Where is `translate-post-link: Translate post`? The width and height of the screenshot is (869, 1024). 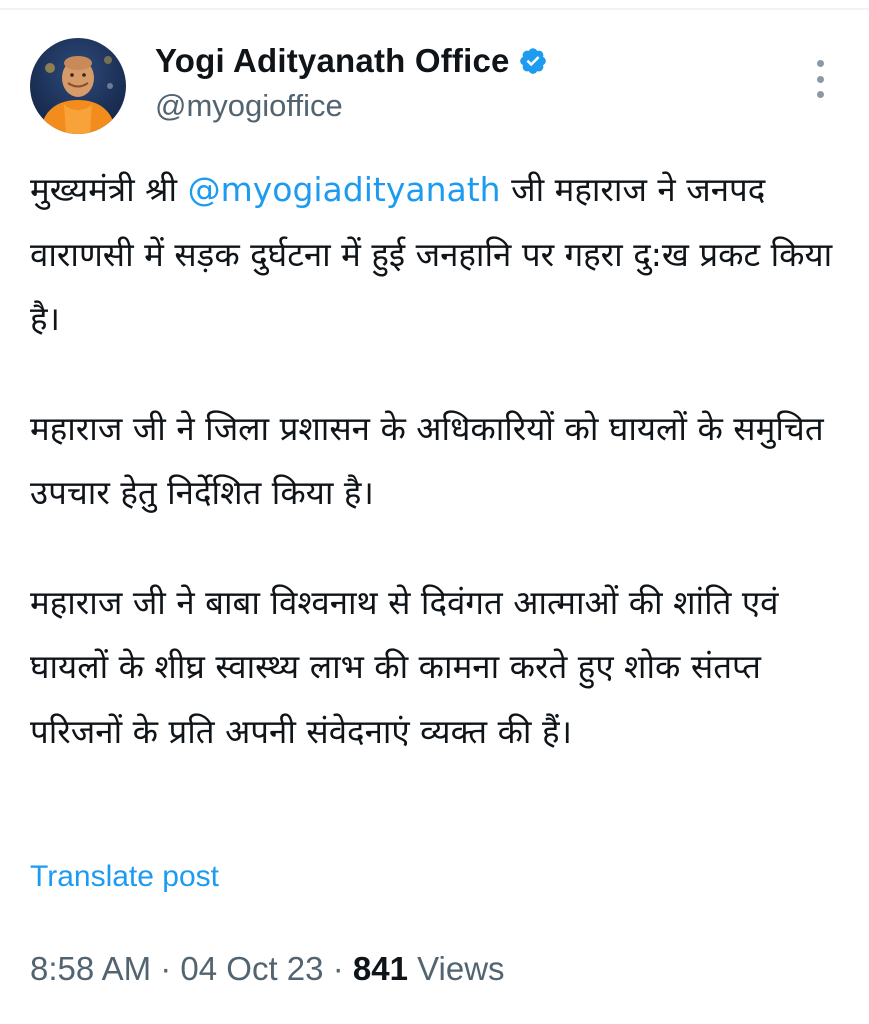
translate-post-link: Translate post is located at coordinates (124, 877).